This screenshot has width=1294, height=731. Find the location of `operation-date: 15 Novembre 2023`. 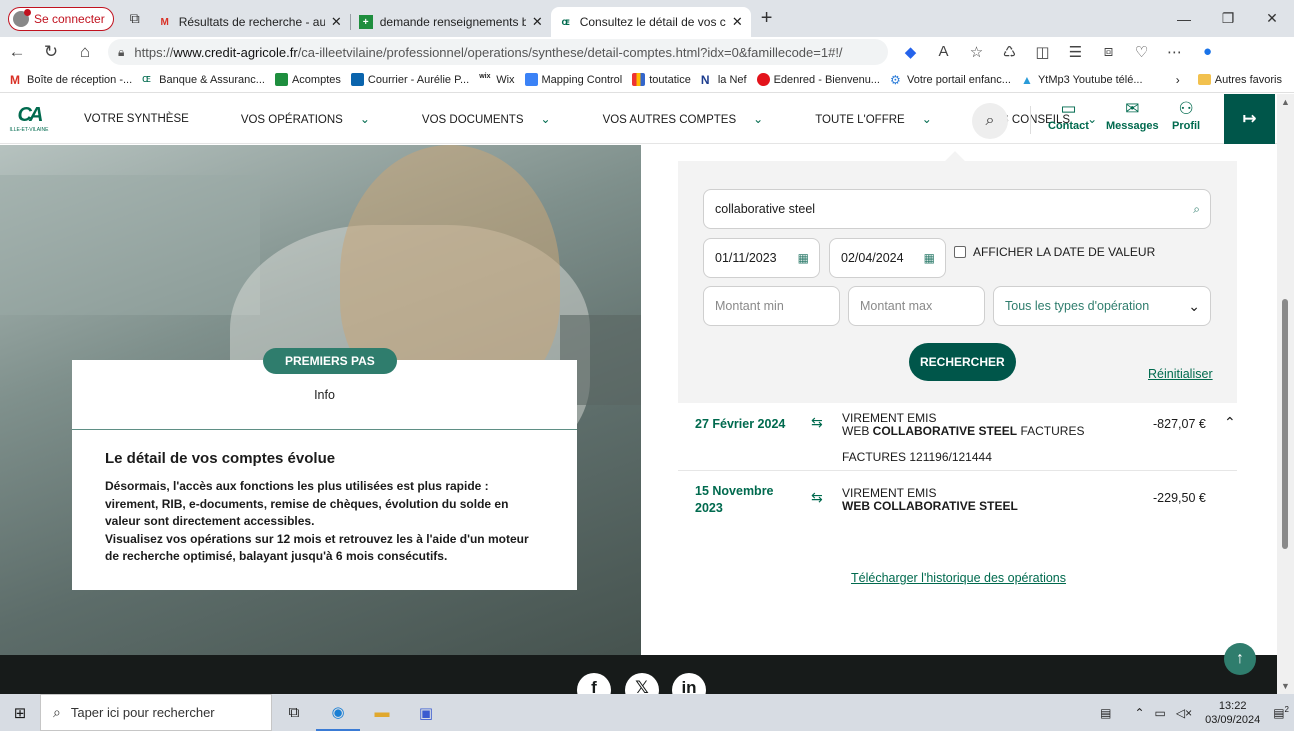

operation-date: 15 Novembre 2023 is located at coordinates (734, 499).